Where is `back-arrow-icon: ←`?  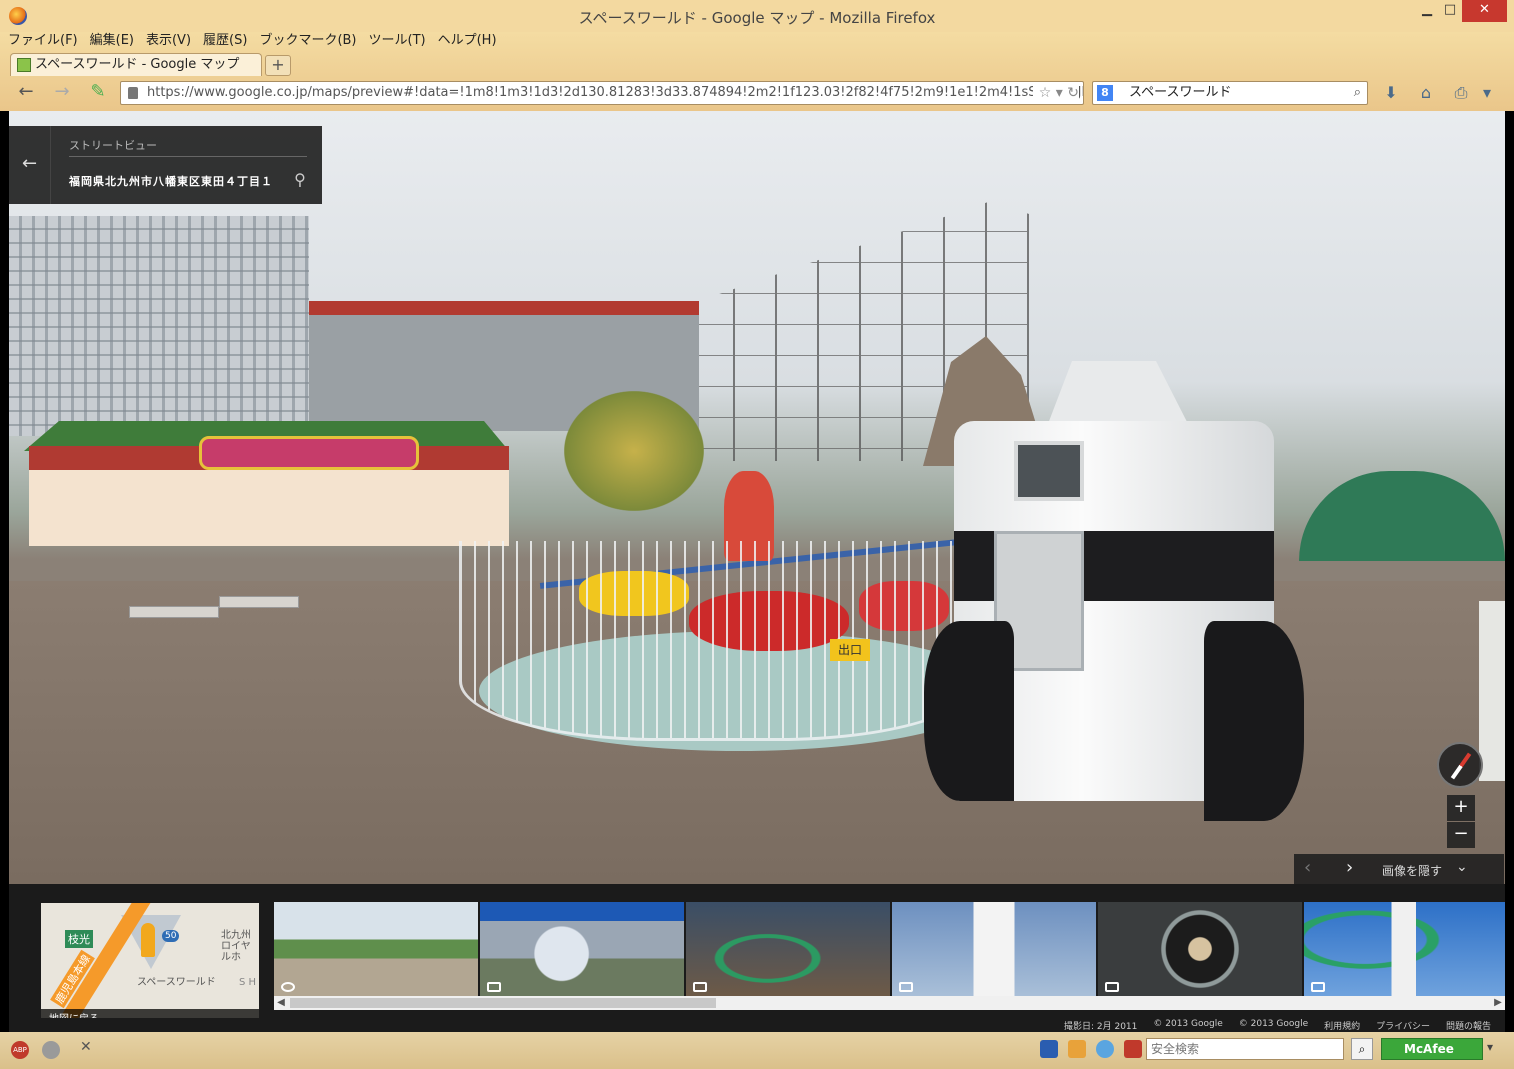 back-arrow-icon: ← is located at coordinates (26, 93).